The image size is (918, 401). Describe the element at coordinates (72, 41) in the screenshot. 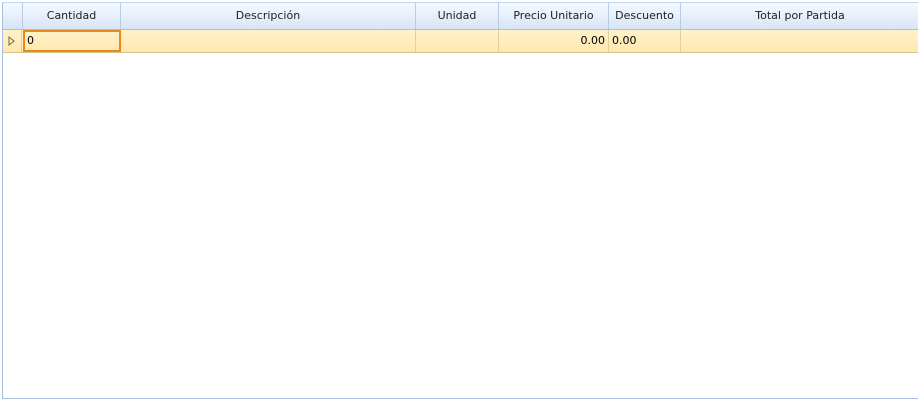

I see `cell-cantidad: 0` at that location.